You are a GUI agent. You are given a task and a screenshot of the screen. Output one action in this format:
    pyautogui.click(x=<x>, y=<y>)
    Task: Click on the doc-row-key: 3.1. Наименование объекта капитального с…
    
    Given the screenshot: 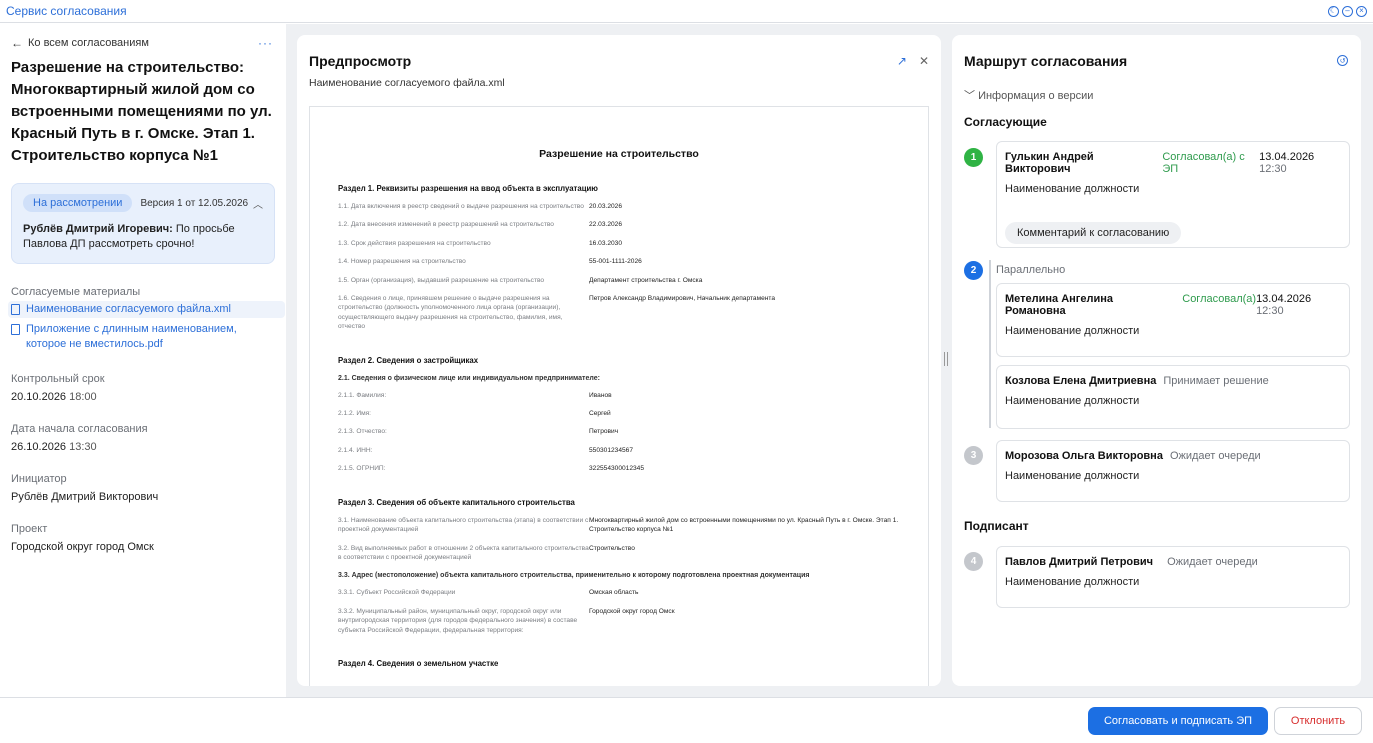 What is the action you would take?
    pyautogui.click(x=463, y=525)
    